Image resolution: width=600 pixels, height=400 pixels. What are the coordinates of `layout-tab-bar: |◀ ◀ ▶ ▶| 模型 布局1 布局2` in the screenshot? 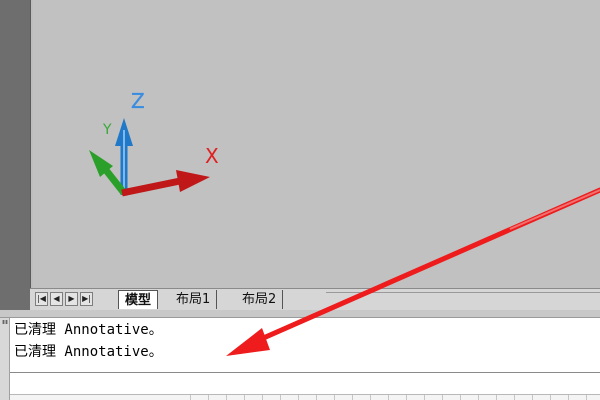 It's located at (315, 299).